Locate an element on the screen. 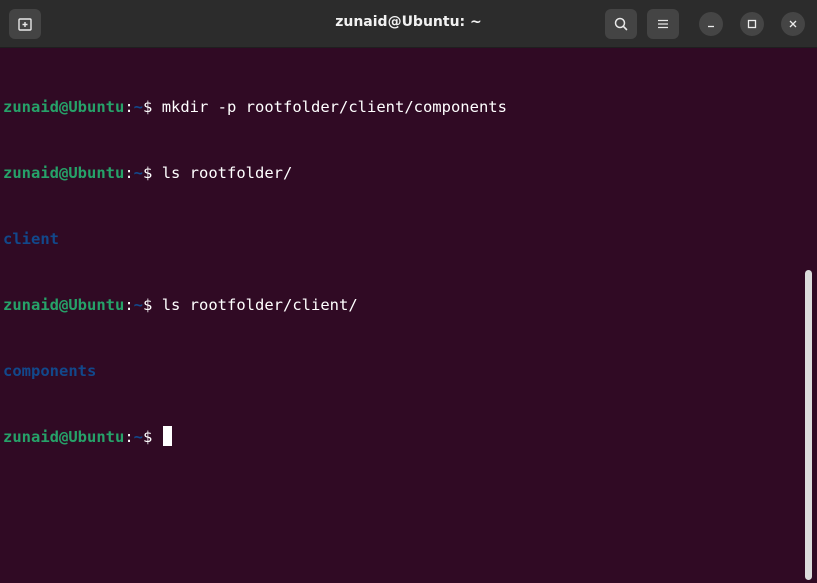  minimize-button is located at coordinates (711, 24).